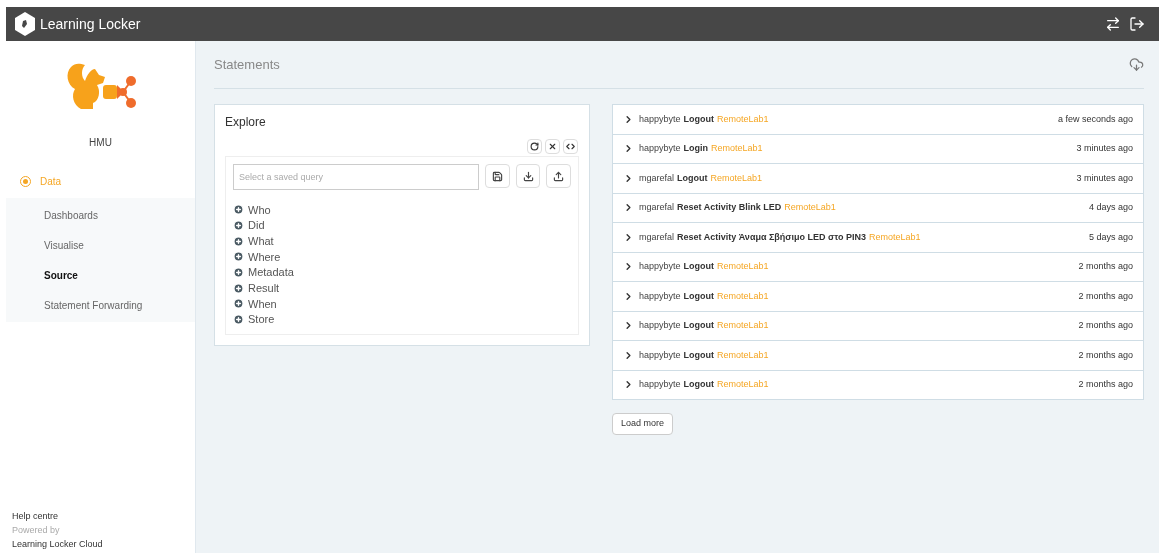  Describe the element at coordinates (696, 148) in the screenshot. I see `verb-text: Login` at that location.